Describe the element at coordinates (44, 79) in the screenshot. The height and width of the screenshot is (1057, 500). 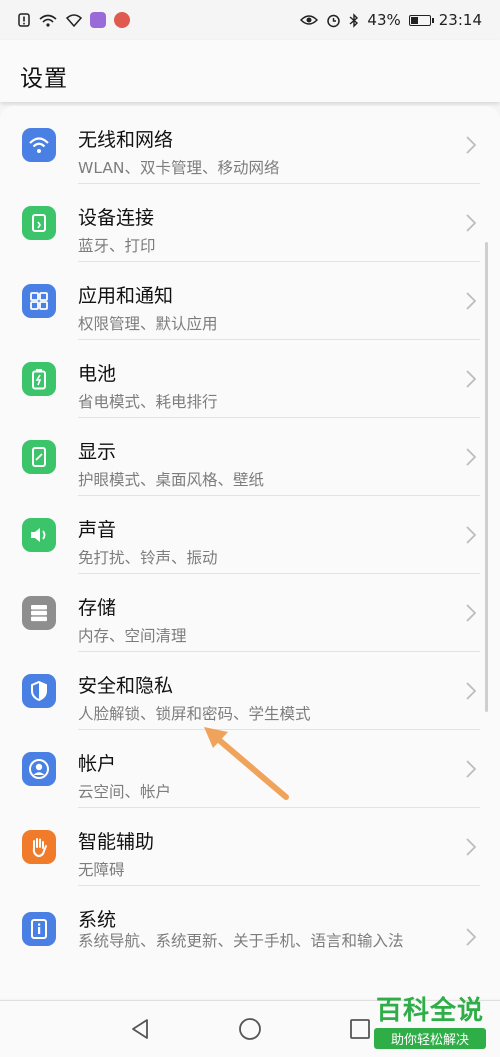
I see `page-title: 设置` at that location.